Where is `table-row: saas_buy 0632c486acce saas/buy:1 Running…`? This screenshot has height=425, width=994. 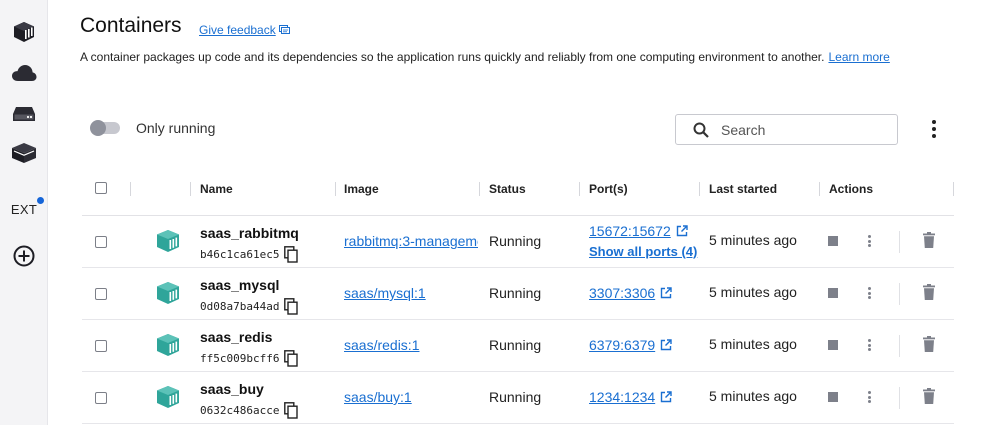
table-row: saas_buy 0632c486acce saas/buy:1 Running… is located at coordinates (518, 398).